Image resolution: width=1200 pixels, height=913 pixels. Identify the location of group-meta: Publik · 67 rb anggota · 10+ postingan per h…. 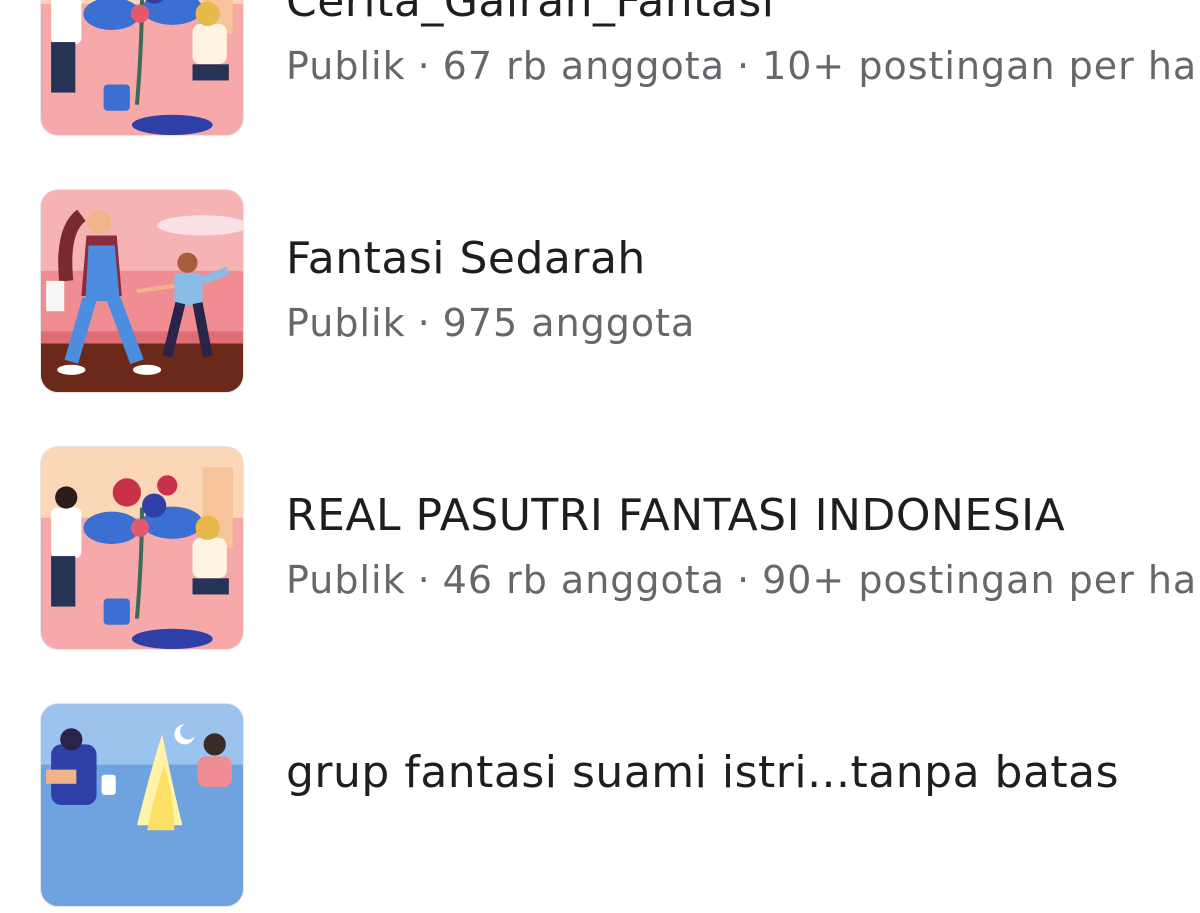
(743, 66).